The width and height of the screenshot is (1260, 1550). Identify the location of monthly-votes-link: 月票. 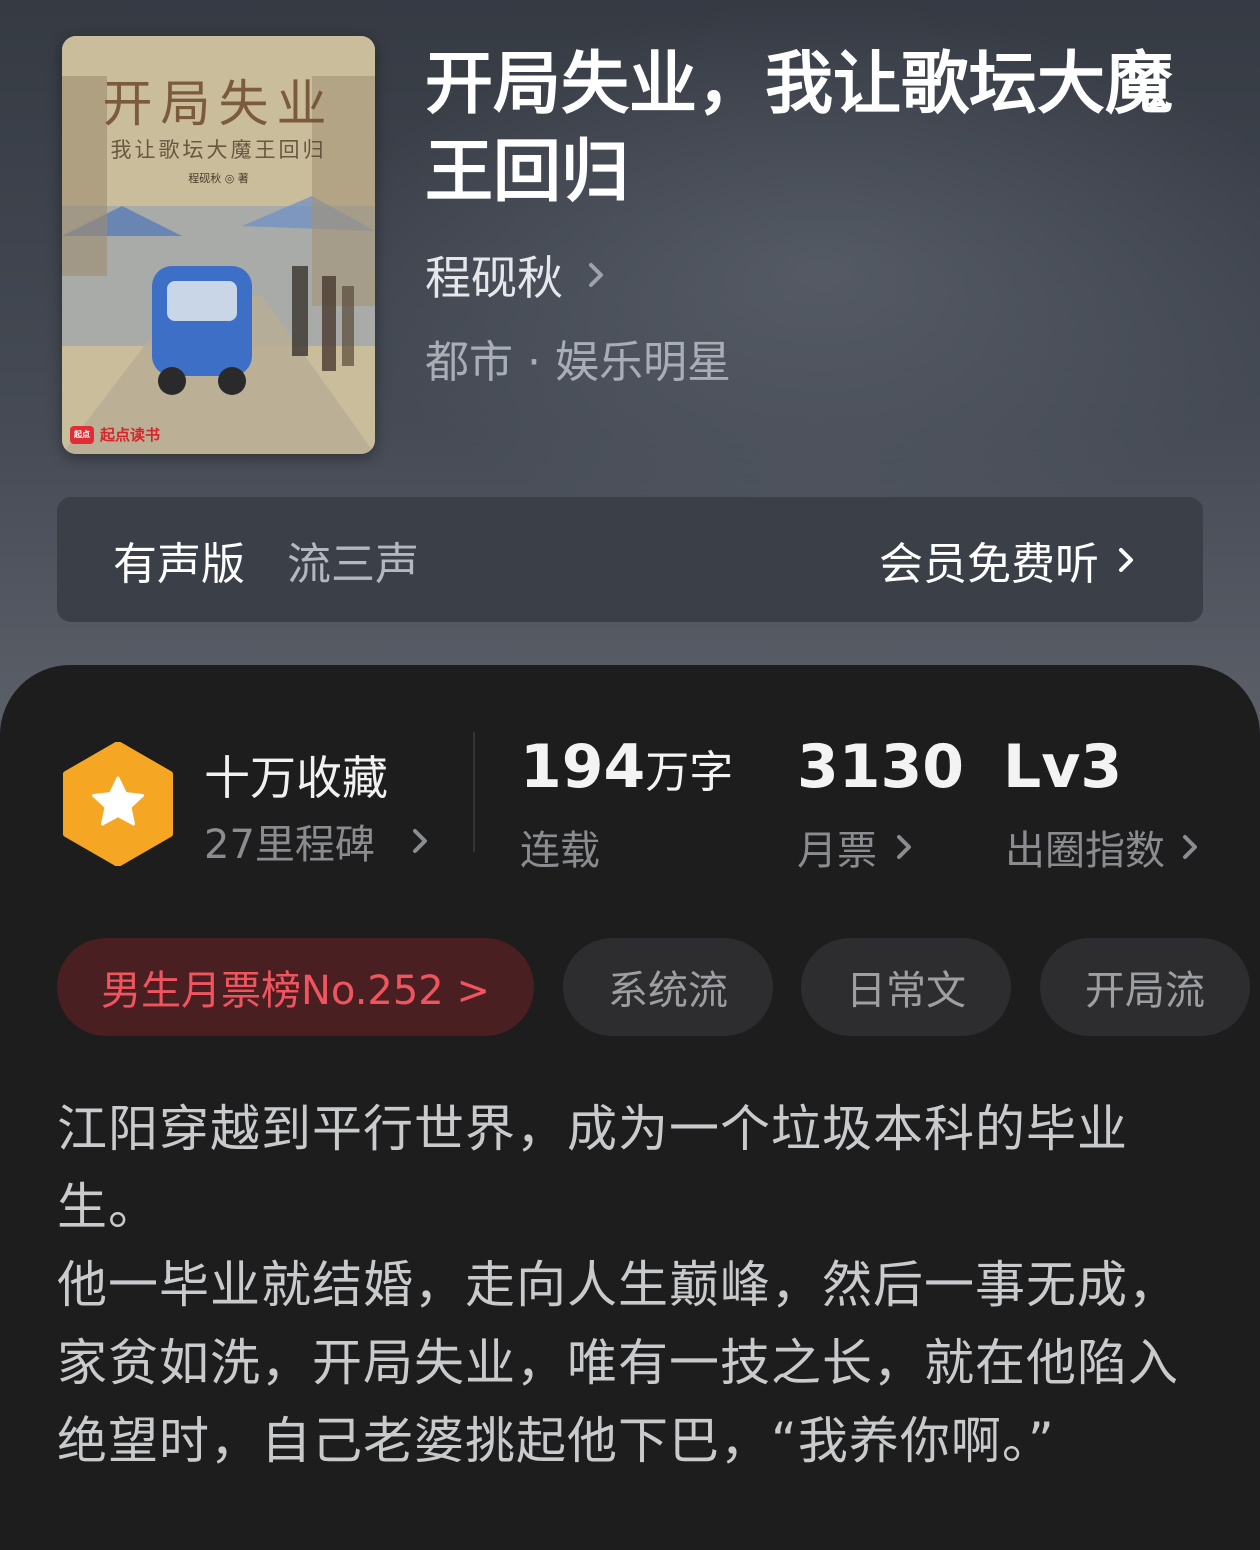
(861, 847).